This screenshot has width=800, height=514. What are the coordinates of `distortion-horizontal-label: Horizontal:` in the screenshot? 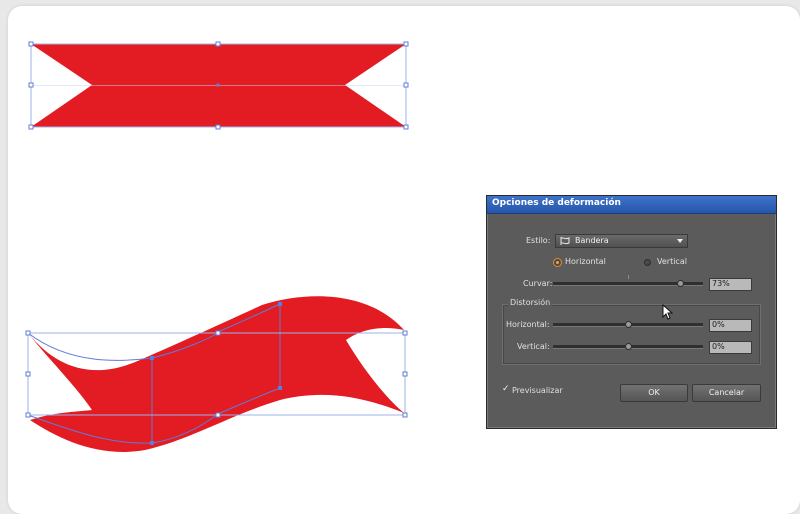 It's located at (528, 324).